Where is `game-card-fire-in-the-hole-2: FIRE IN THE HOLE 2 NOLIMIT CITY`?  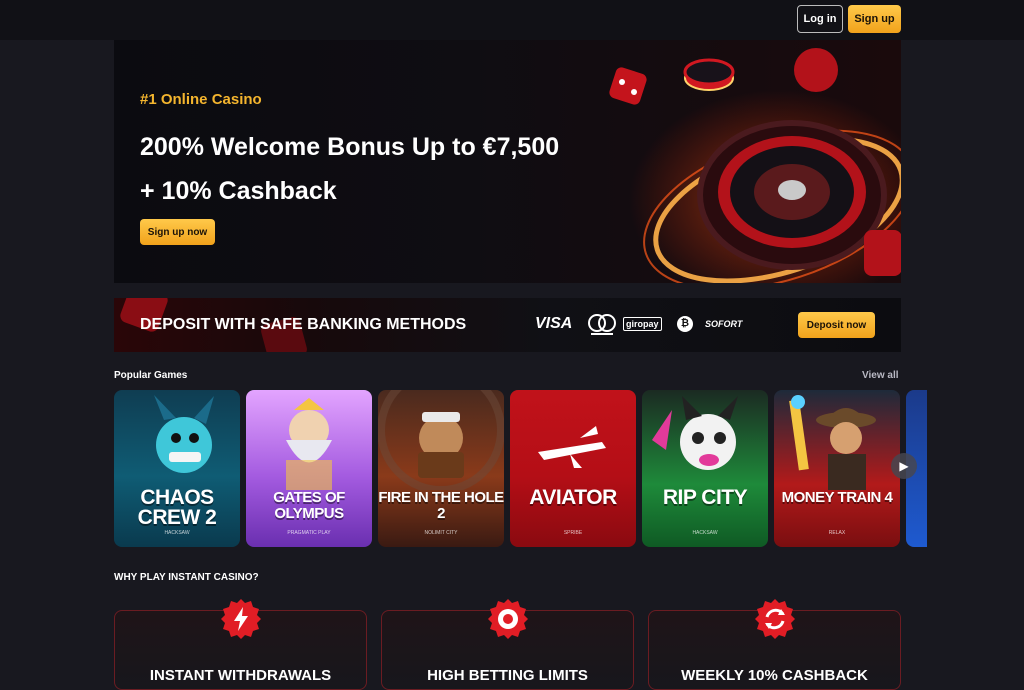 game-card-fire-in-the-hole-2: FIRE IN THE HOLE 2 NOLIMIT CITY is located at coordinates (441, 468).